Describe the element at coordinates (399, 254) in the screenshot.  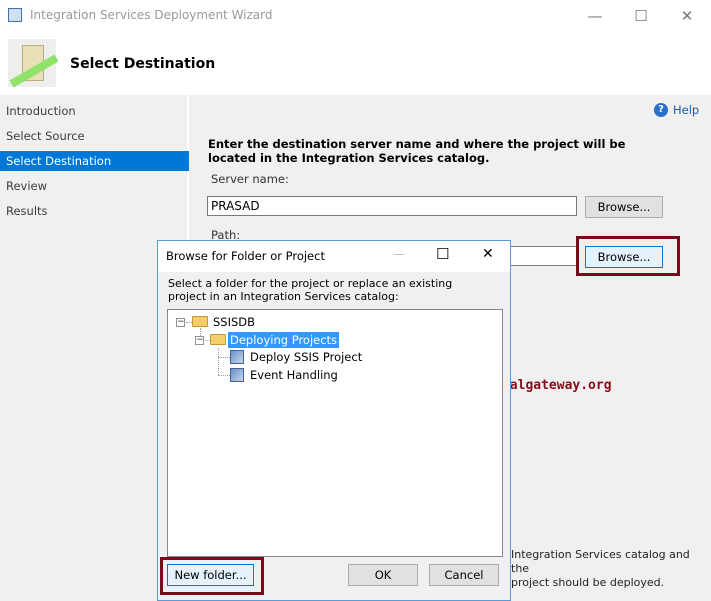
I see `dialog-minimize-button: —` at that location.